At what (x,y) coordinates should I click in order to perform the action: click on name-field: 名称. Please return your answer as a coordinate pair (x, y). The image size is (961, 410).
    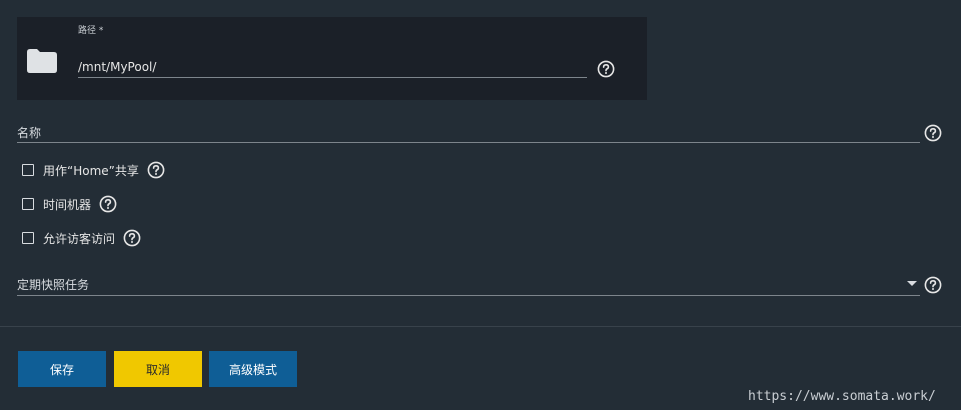
    Looking at the image, I should click on (468, 131).